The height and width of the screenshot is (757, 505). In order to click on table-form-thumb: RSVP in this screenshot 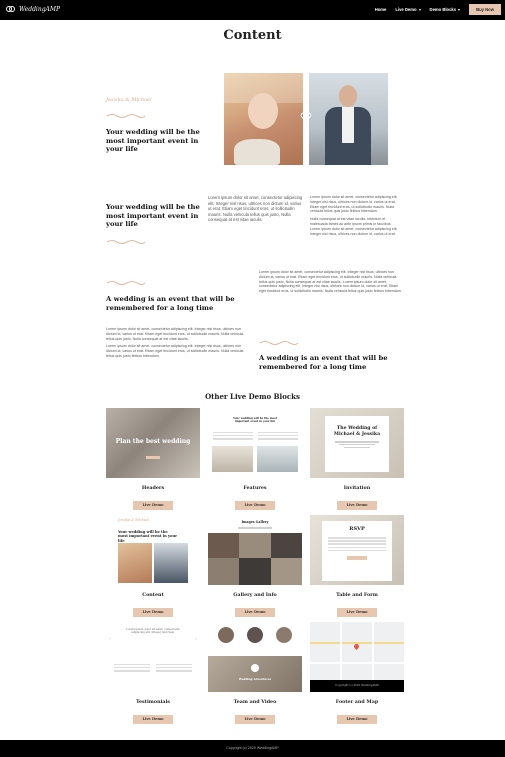, I will do `click(357, 550)`.